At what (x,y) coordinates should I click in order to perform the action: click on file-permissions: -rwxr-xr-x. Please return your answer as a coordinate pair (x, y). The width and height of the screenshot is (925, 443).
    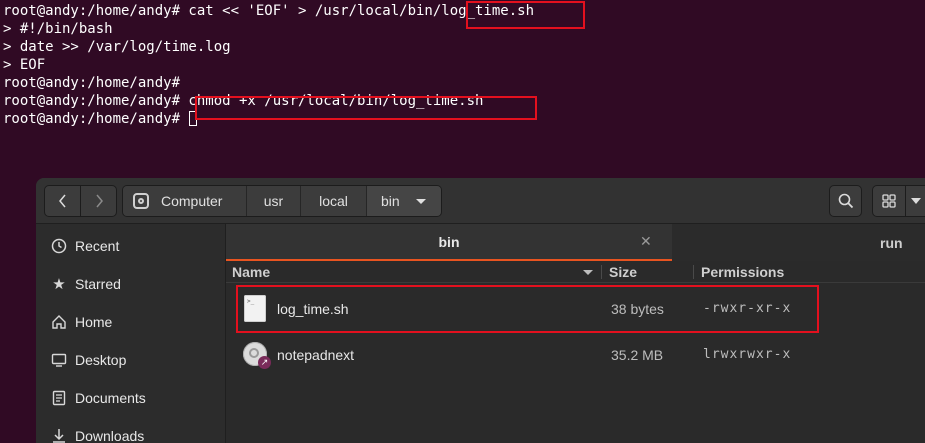
    Looking at the image, I should click on (747, 308).